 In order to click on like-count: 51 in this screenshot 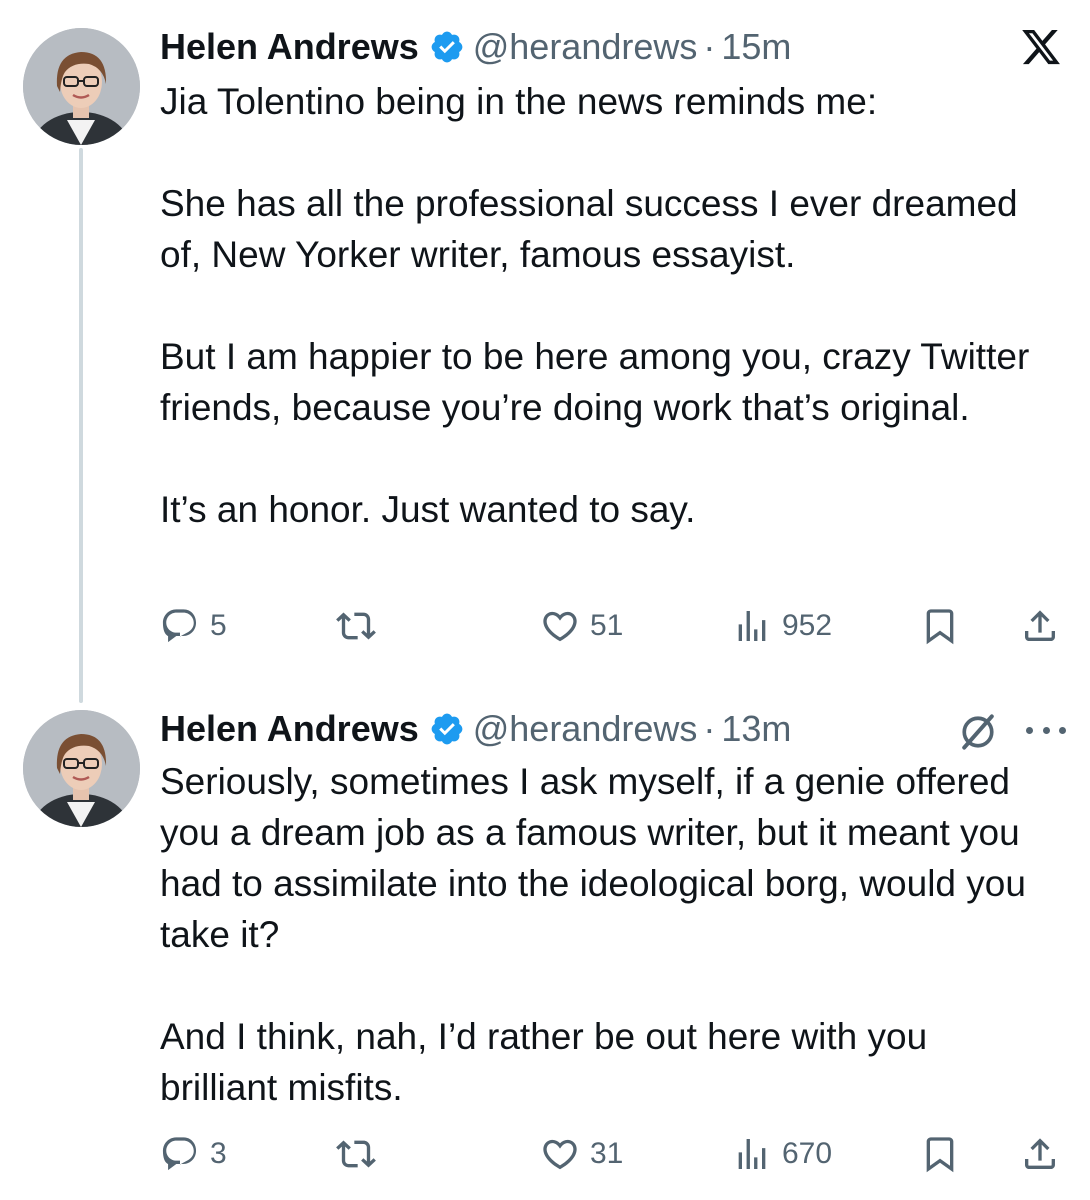, I will do `click(607, 625)`.